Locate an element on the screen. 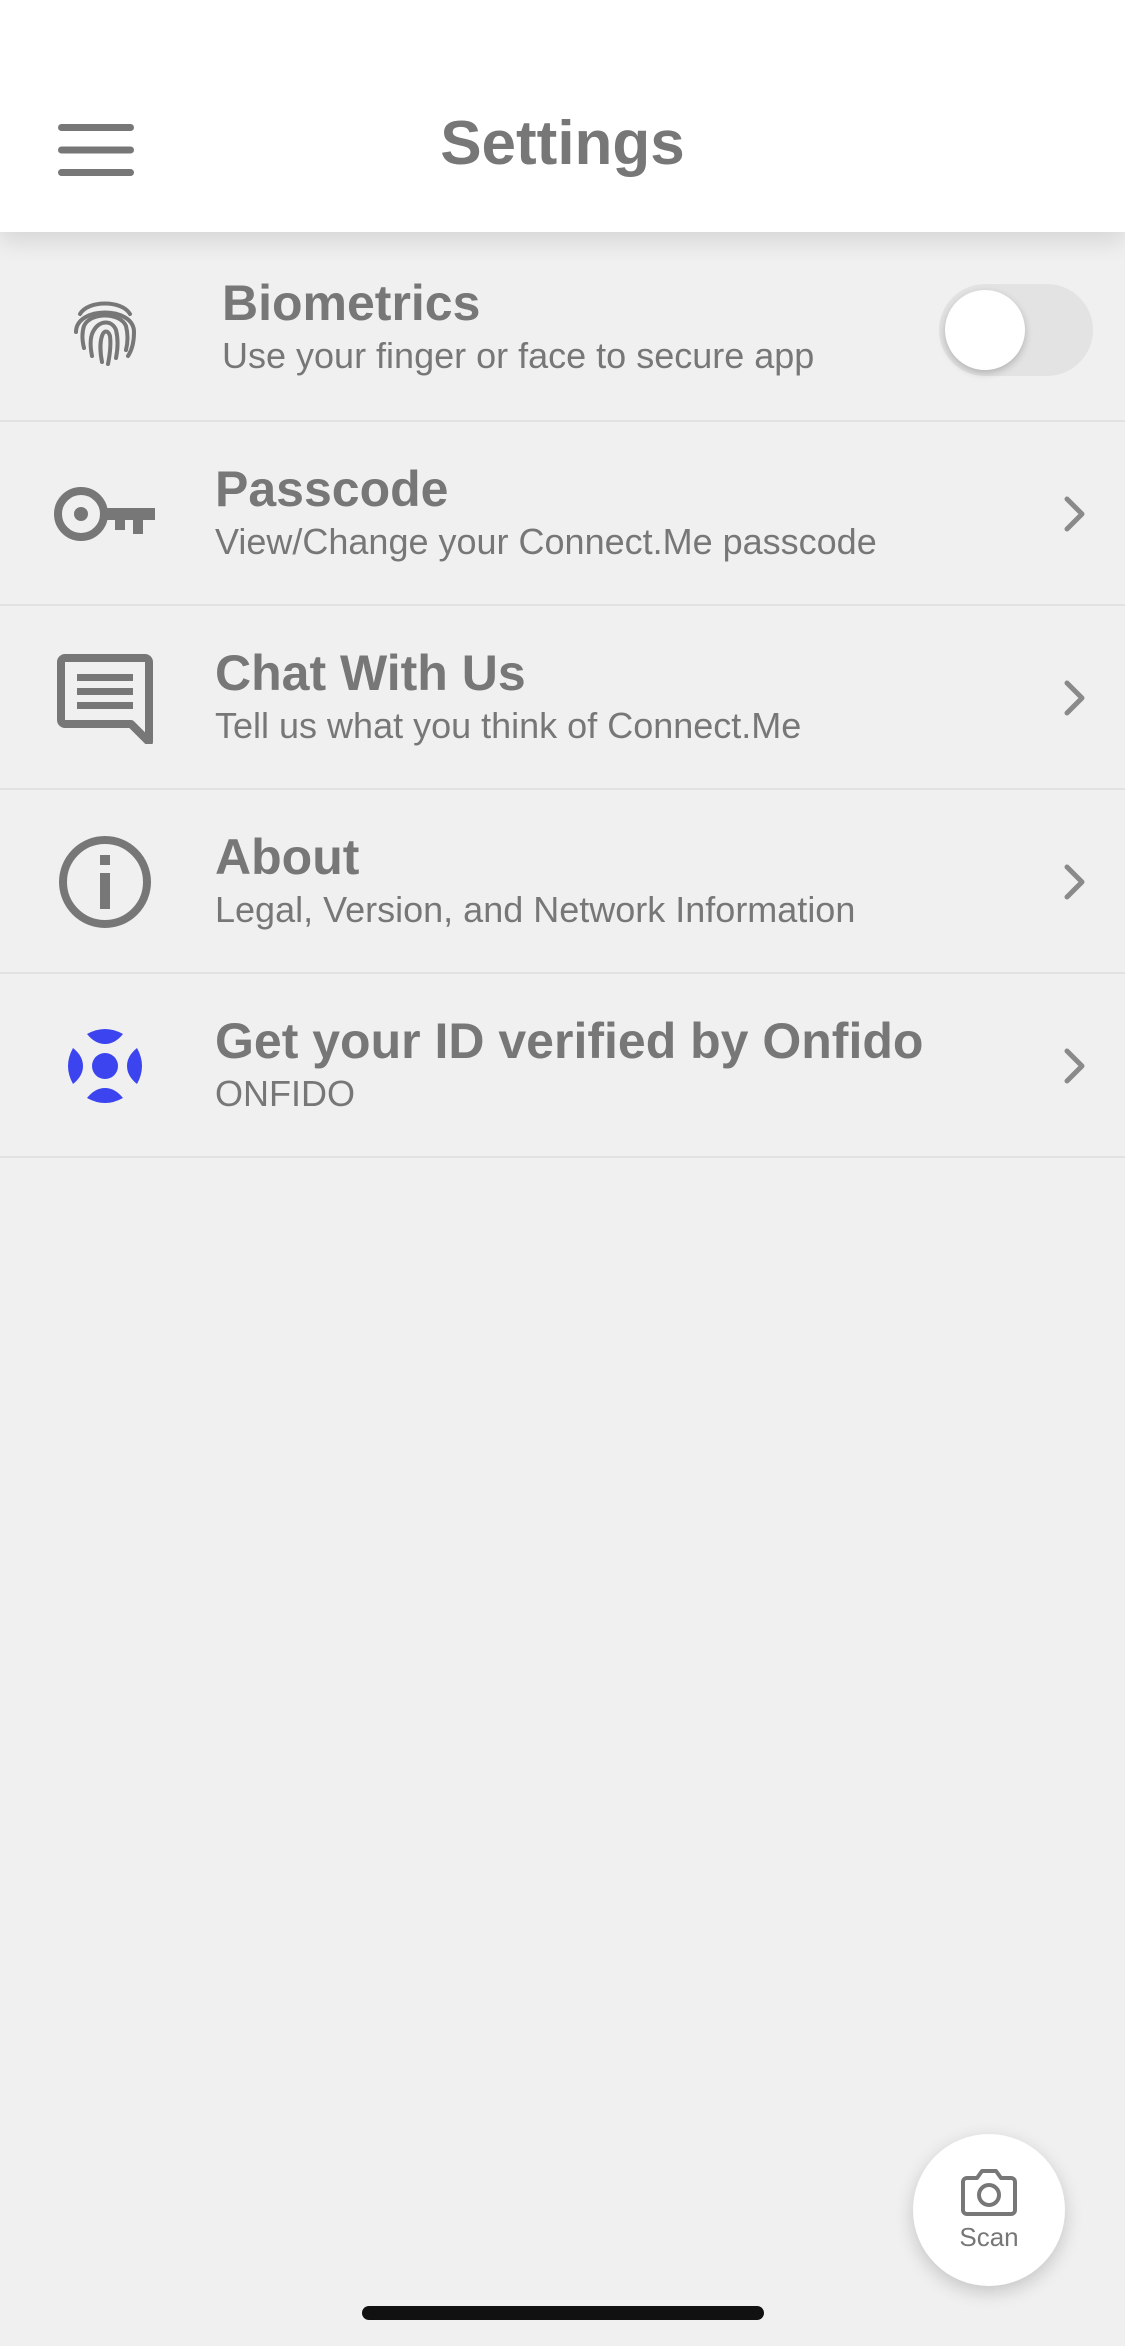 The image size is (1125, 2346). key-icon is located at coordinates (105, 514).